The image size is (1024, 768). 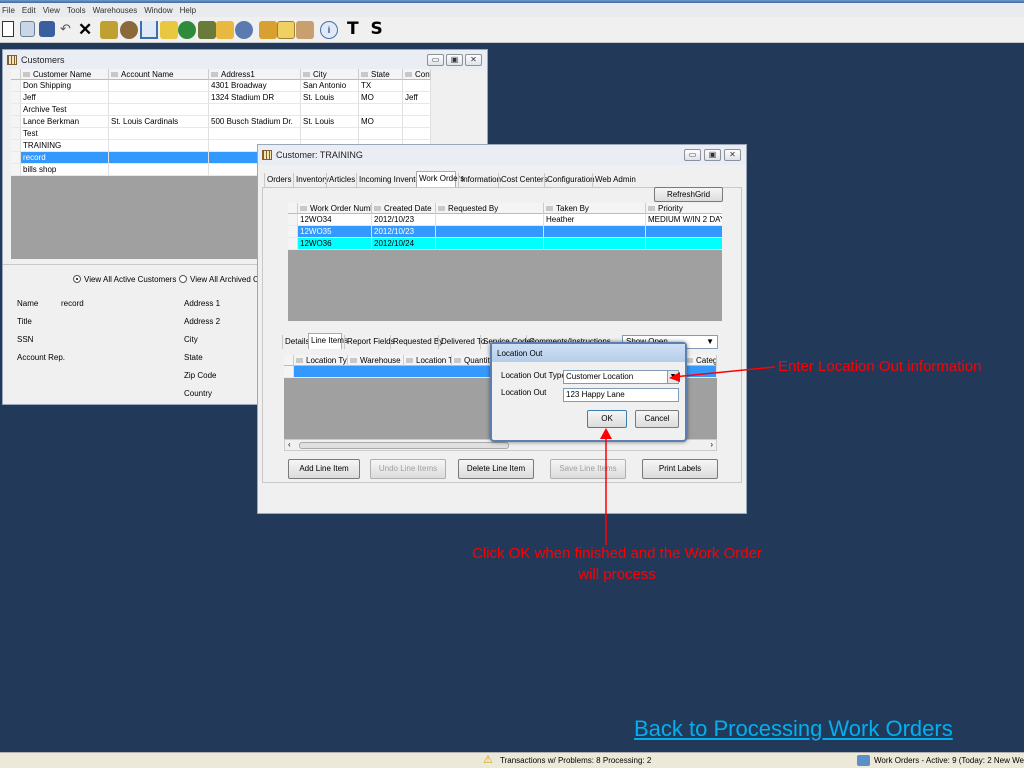 I want to click on arrow-line-to-dropdown, so click(x=724, y=372).